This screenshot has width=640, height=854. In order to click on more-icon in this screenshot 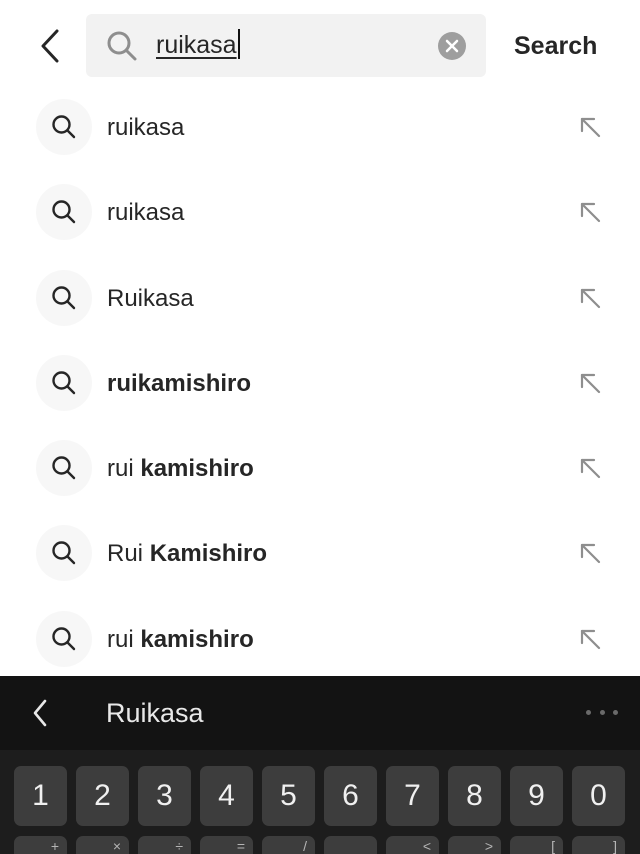, I will do `click(602, 712)`.